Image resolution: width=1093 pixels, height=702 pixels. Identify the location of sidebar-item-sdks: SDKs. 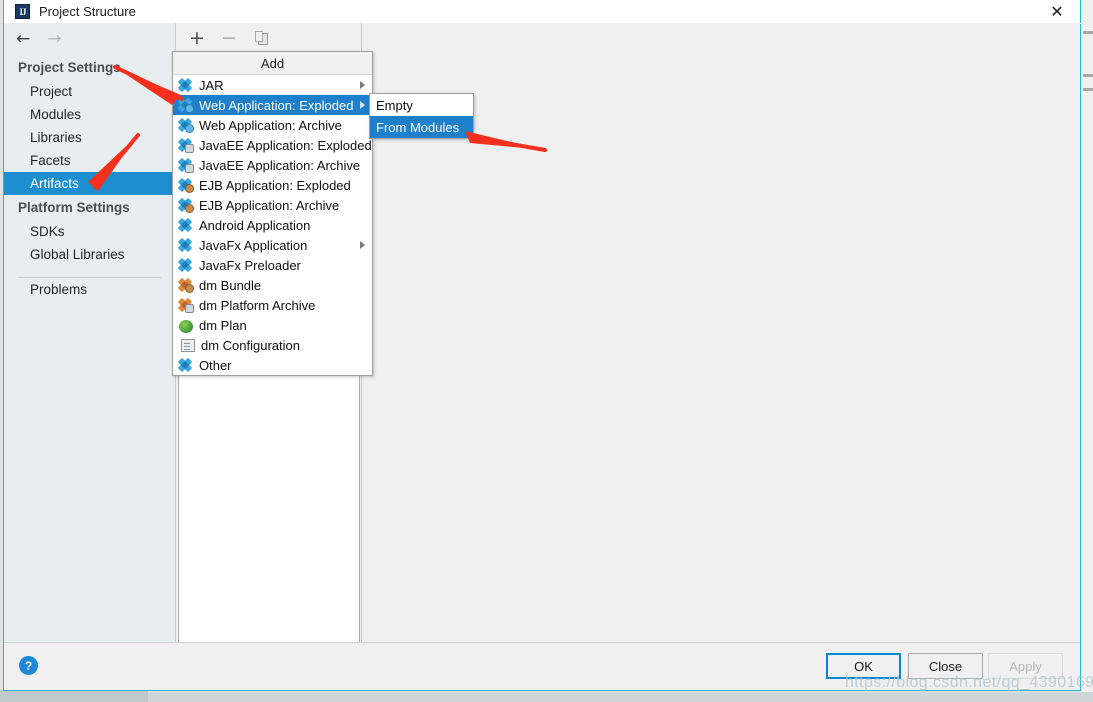
(89, 231).